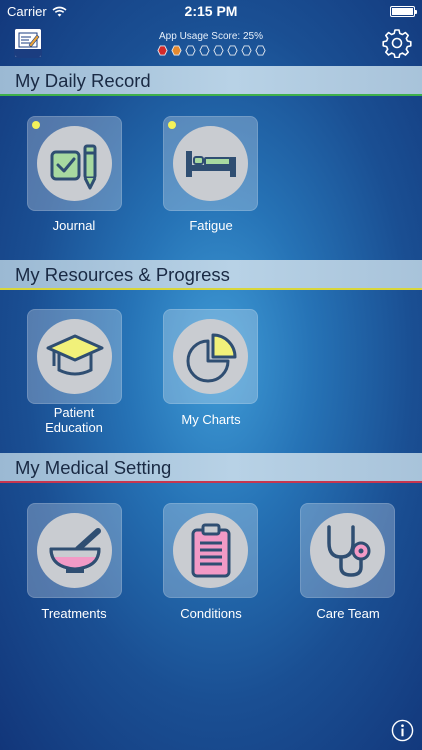 Image resolution: width=422 pixels, height=750 pixels. What do you see at coordinates (211, 225) in the screenshot?
I see `fatigue-label: Fatigue` at bounding box center [211, 225].